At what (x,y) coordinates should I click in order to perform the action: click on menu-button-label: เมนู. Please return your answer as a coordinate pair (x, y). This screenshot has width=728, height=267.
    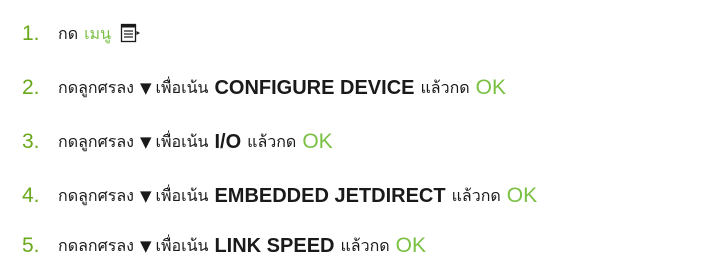
    Looking at the image, I should click on (98, 33).